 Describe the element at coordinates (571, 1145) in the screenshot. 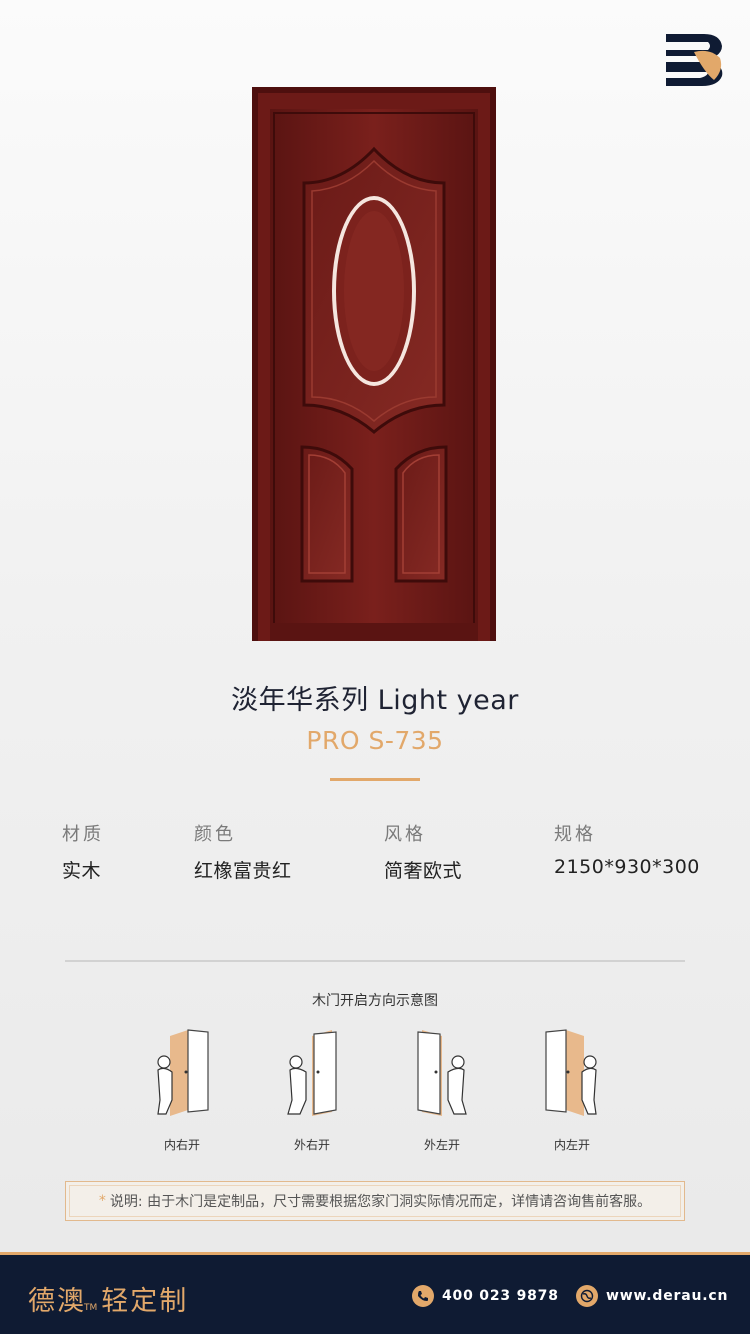

I see `open-label: 内左开` at that location.